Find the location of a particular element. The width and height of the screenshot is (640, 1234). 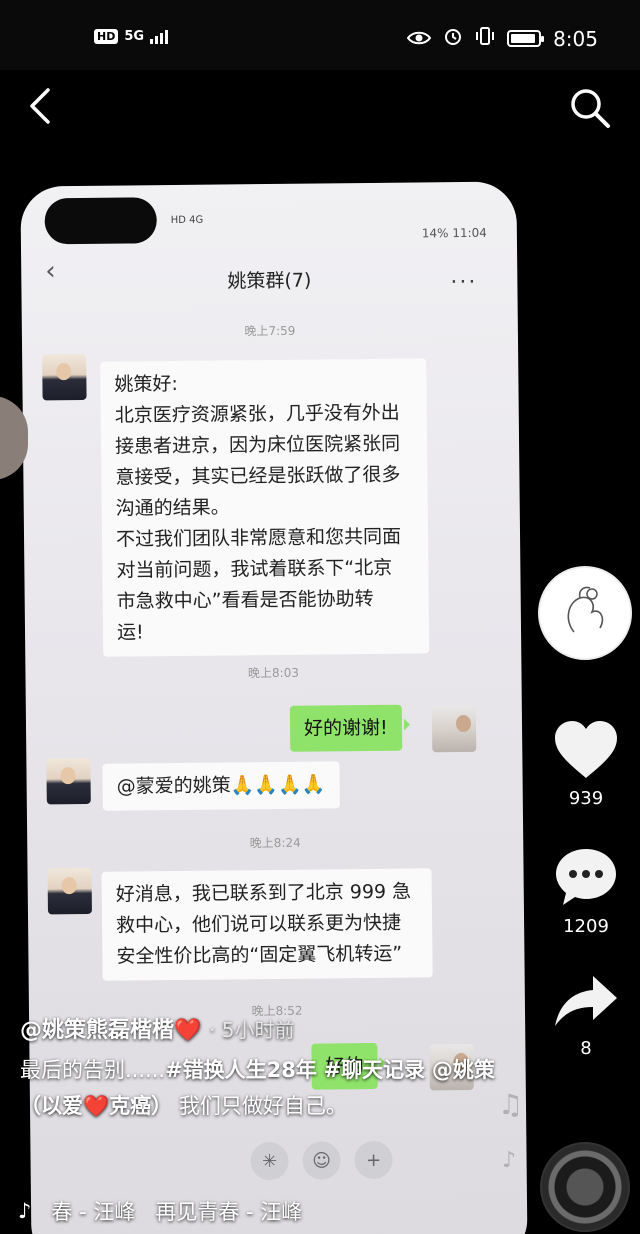

battery-icon is located at coordinates (526, 38).